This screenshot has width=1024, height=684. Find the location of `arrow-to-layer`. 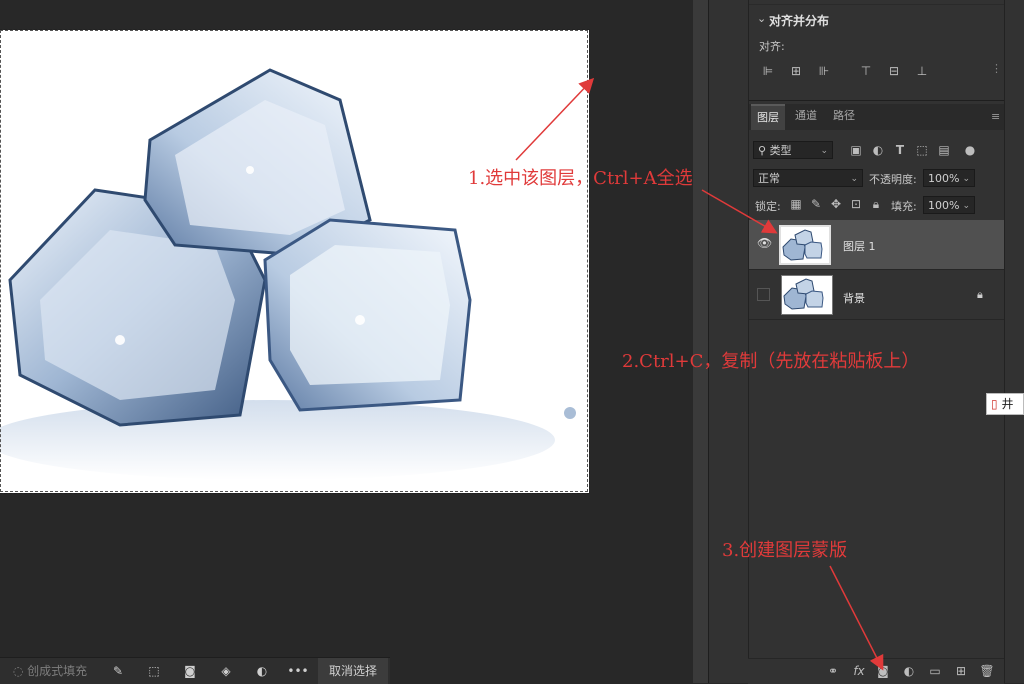

arrow-to-layer is located at coordinates (739, 211).